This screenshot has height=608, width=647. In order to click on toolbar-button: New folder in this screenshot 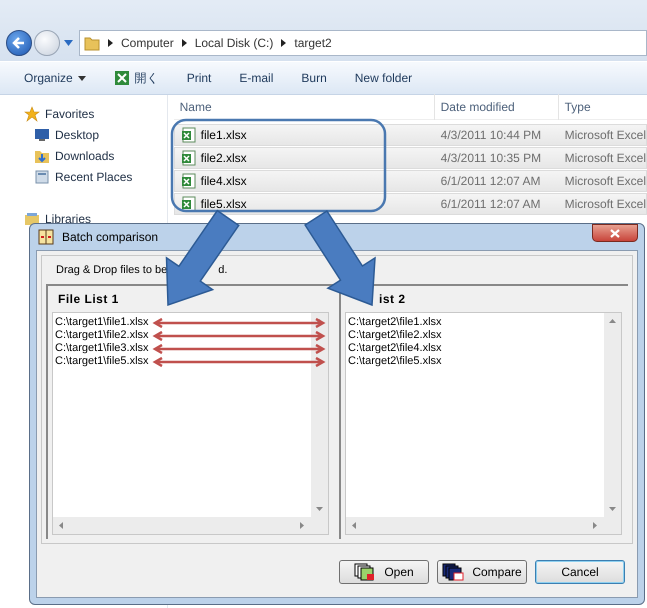, I will do `click(383, 78)`.